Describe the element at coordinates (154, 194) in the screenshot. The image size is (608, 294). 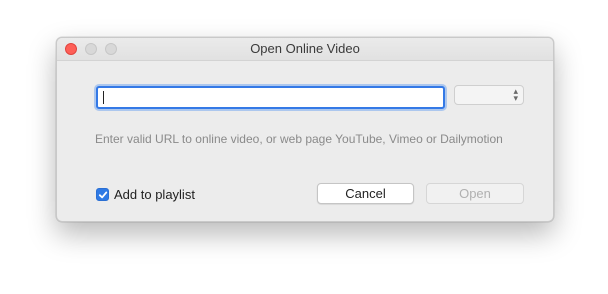
I see `add-to-playlist-label: Add to playlist` at that location.